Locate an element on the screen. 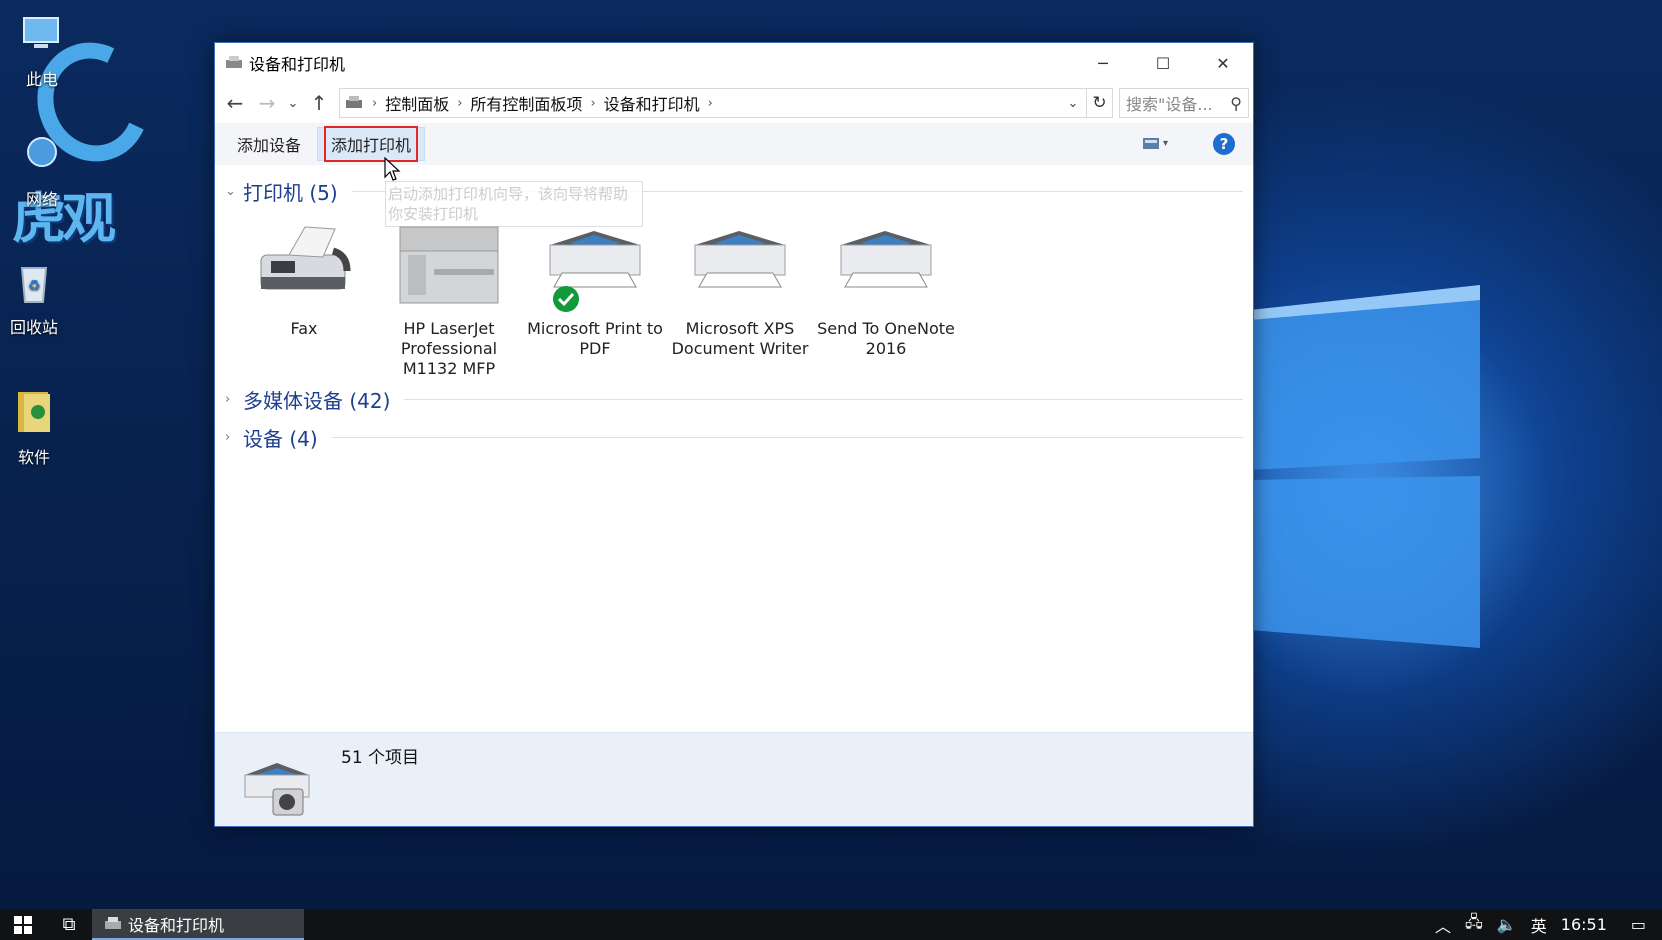 Image resolution: width=1662 pixels, height=940 pixels. address-bar: › 控制面板 › 所有控制面板项 › 设备和打印机 › ⌄ is located at coordinates (713, 103).